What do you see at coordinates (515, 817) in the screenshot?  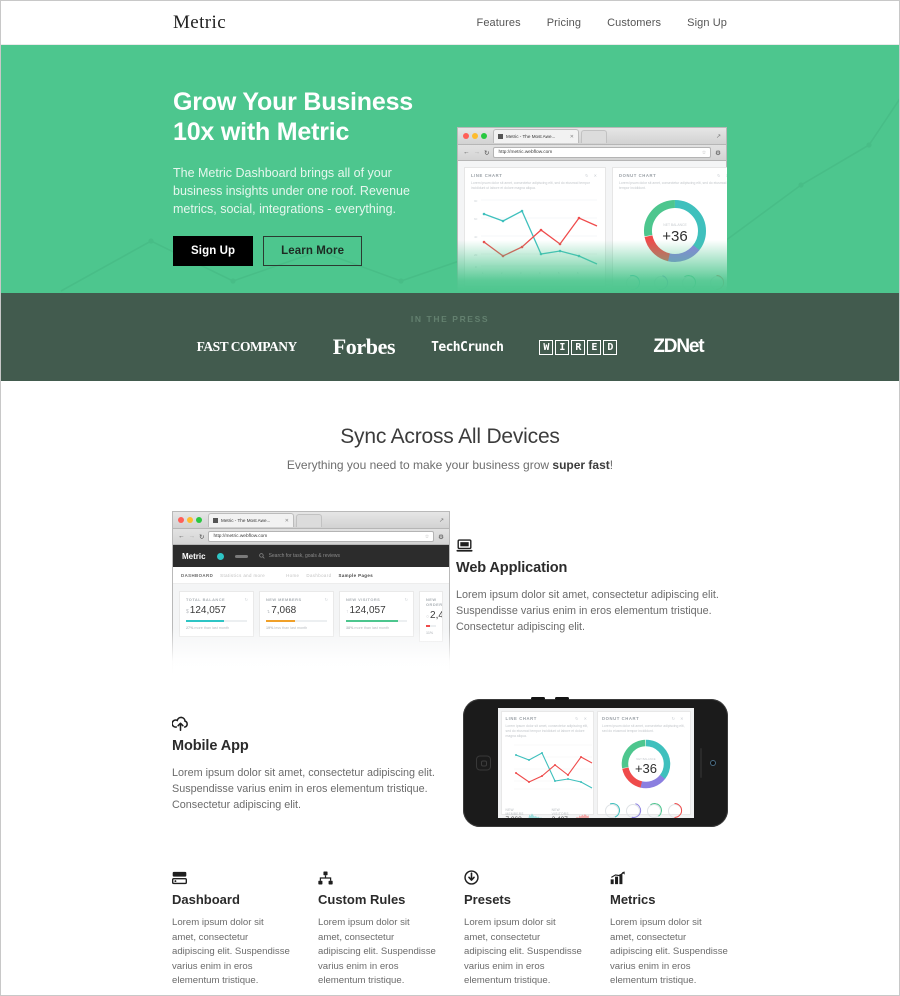 I see `ministat-value: 7,068` at bounding box center [515, 817].